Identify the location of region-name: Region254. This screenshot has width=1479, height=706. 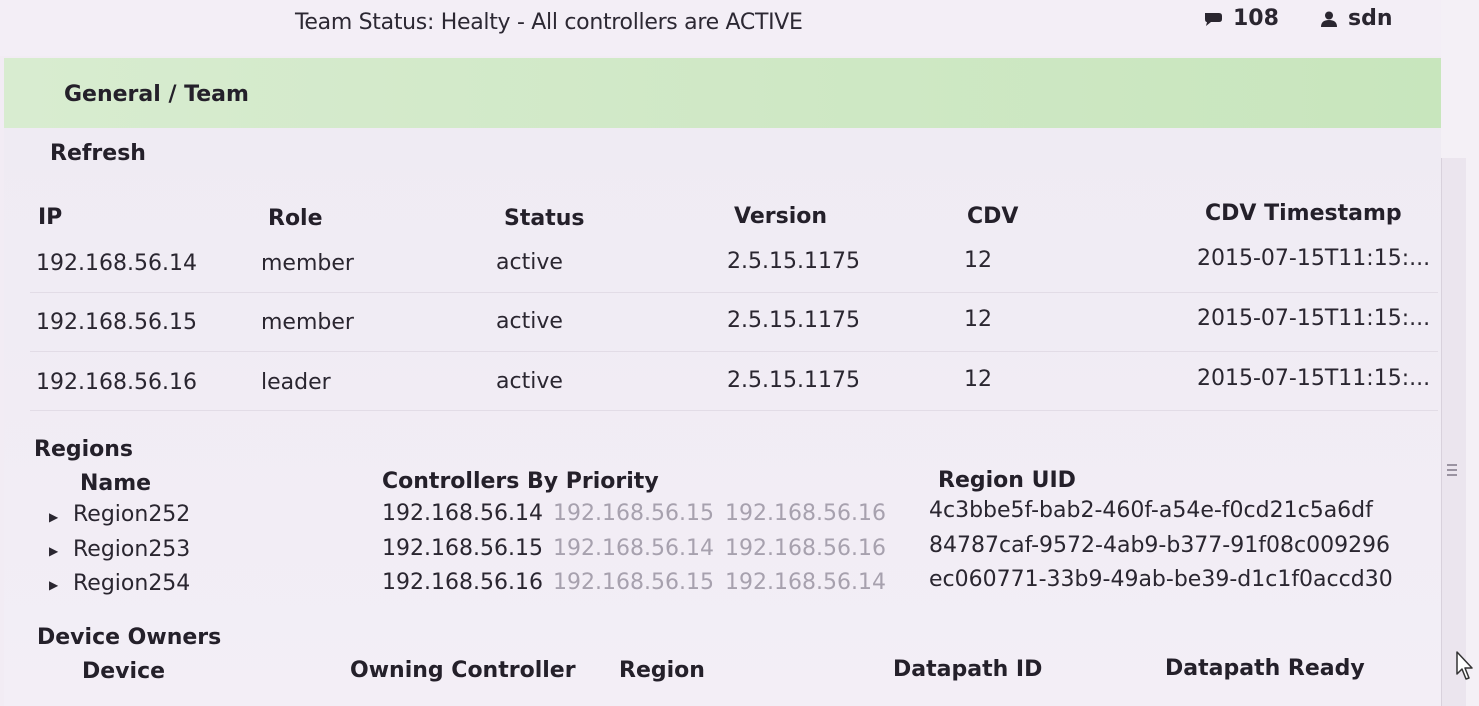
(131, 583).